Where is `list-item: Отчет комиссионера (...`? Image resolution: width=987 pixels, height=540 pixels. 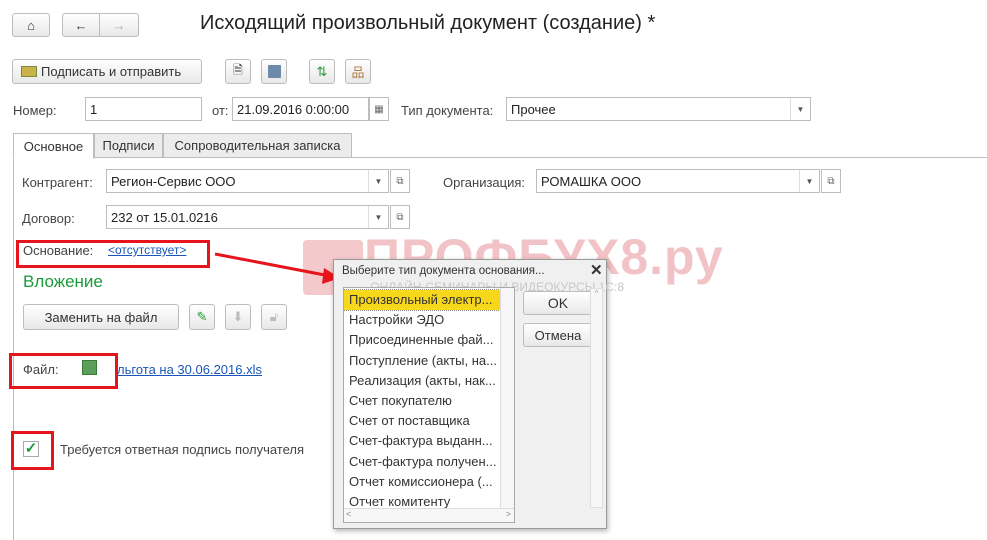 list-item: Отчет комиссионера (... is located at coordinates (422, 482).